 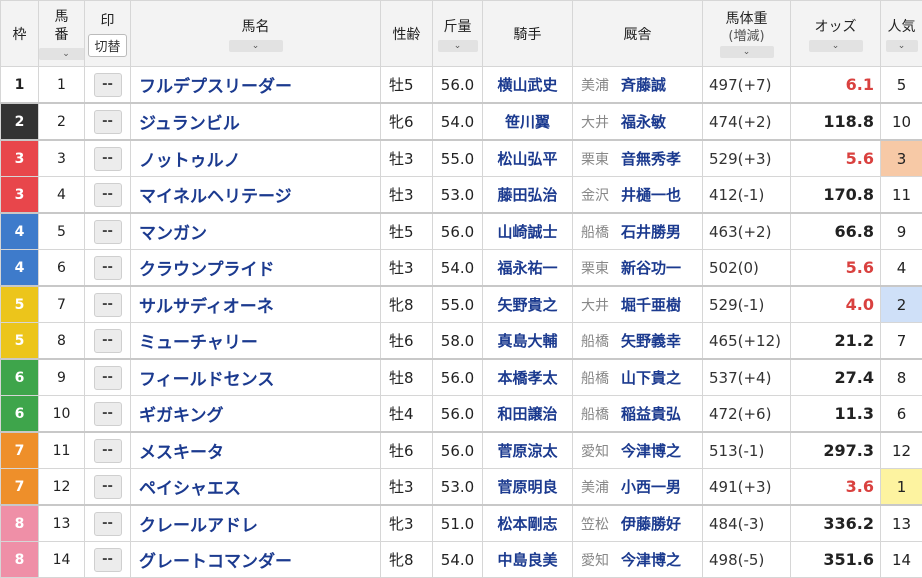 What do you see at coordinates (528, 487) in the screenshot?
I see `jockey-link: 菅原明良` at bounding box center [528, 487].